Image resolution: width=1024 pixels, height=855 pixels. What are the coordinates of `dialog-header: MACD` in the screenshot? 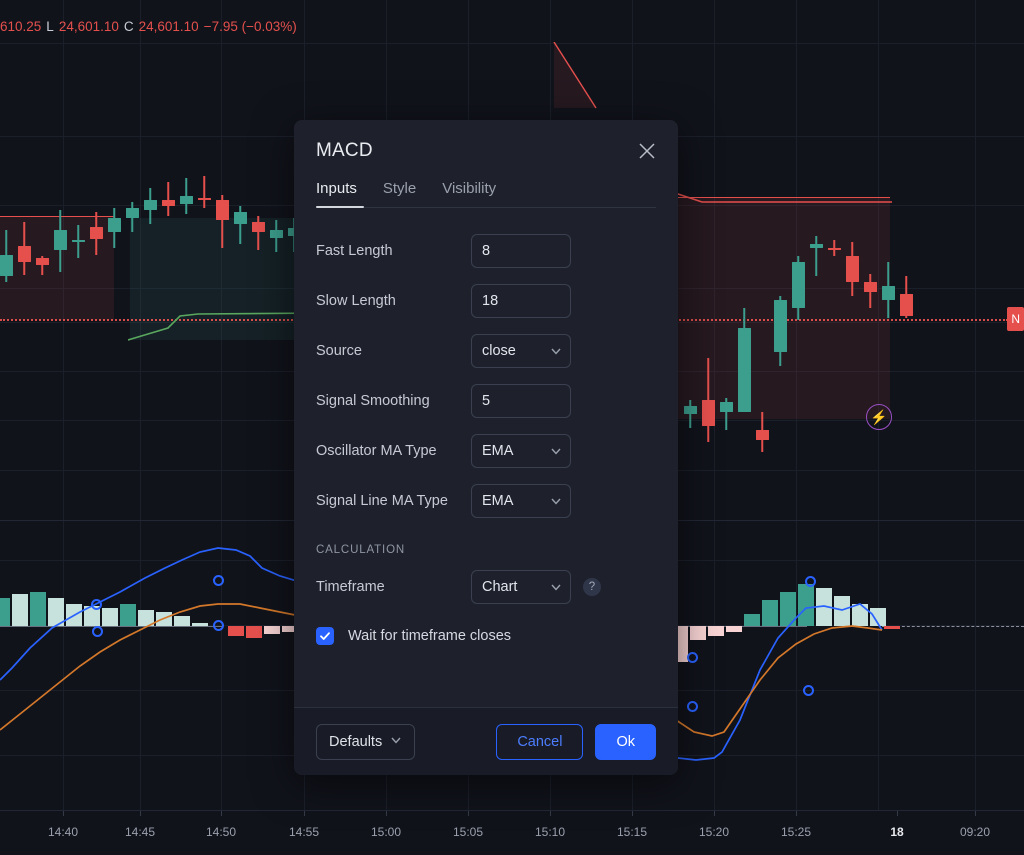 It's located at (486, 141).